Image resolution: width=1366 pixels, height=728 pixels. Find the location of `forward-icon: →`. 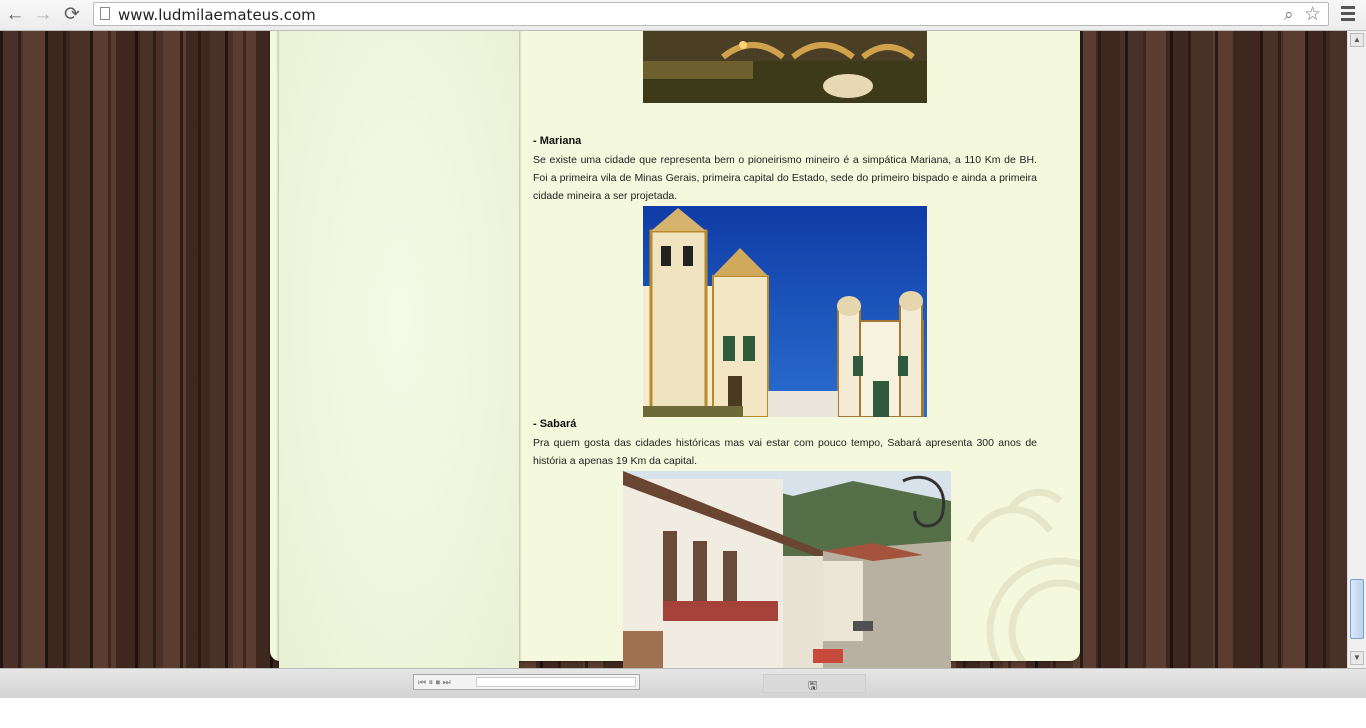

forward-icon: → is located at coordinates (43, 15).